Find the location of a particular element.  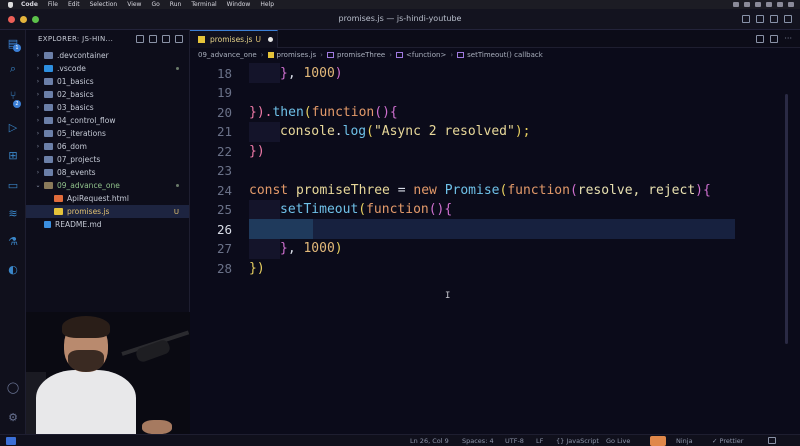

code-line: 23 is located at coordinates (495, 171).